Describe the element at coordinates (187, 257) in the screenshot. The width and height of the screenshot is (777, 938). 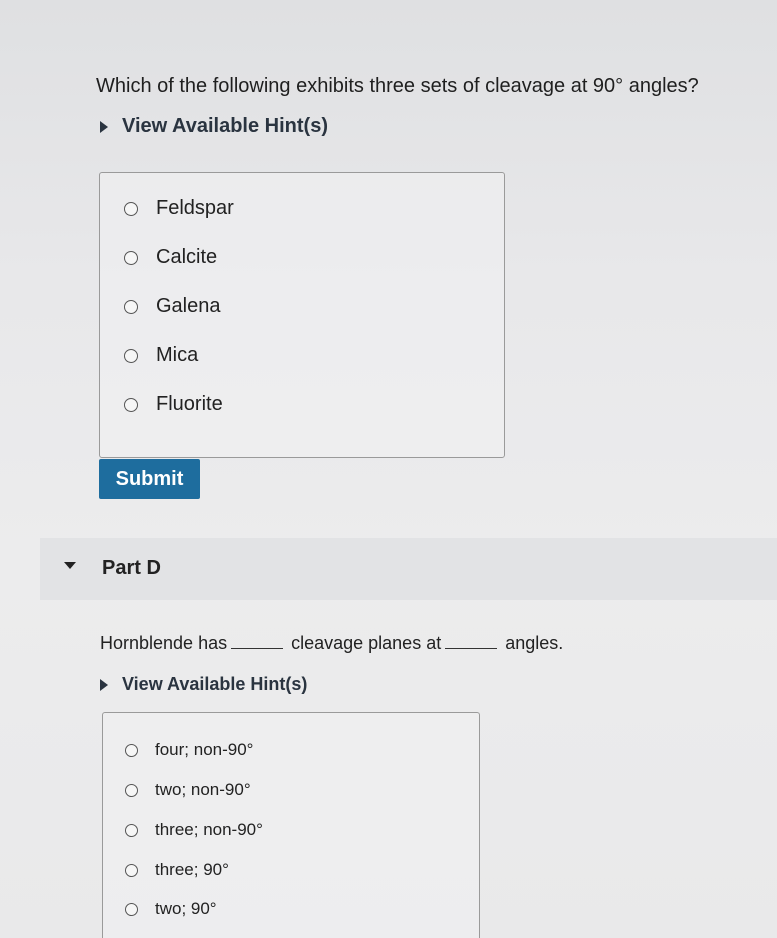
I see `option-label: Calcite` at that location.